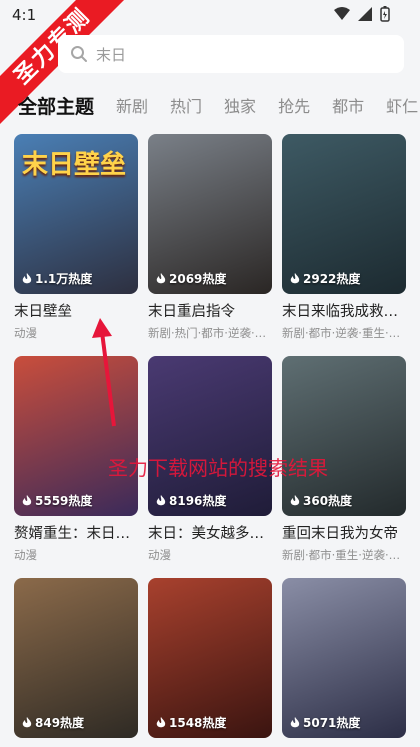 Image resolution: width=420 pixels, height=747 pixels. I want to click on drama-cover: 360热度, so click(344, 436).